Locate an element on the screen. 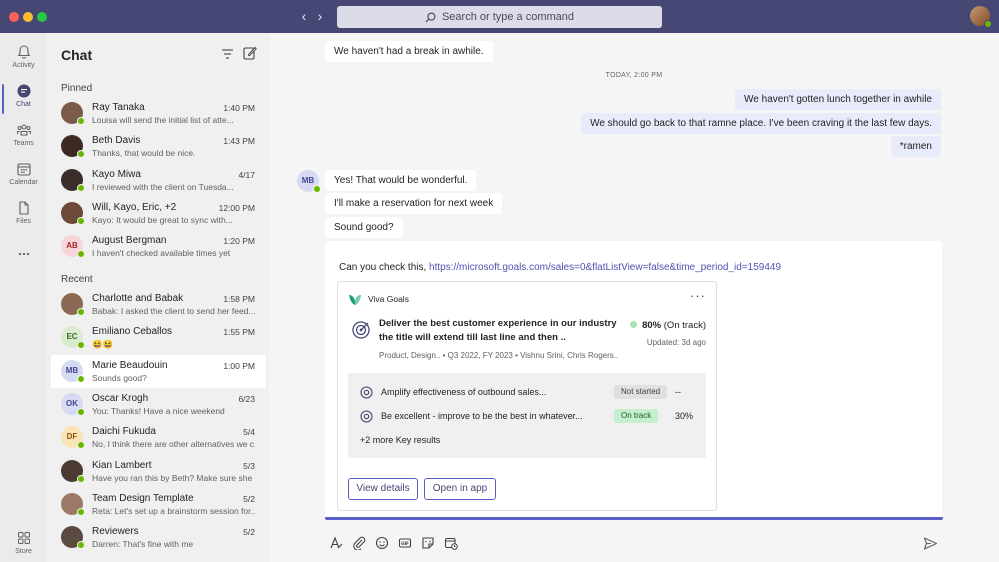 This screenshot has width=999, height=562. avatar-initials: OK is located at coordinates (72, 403).